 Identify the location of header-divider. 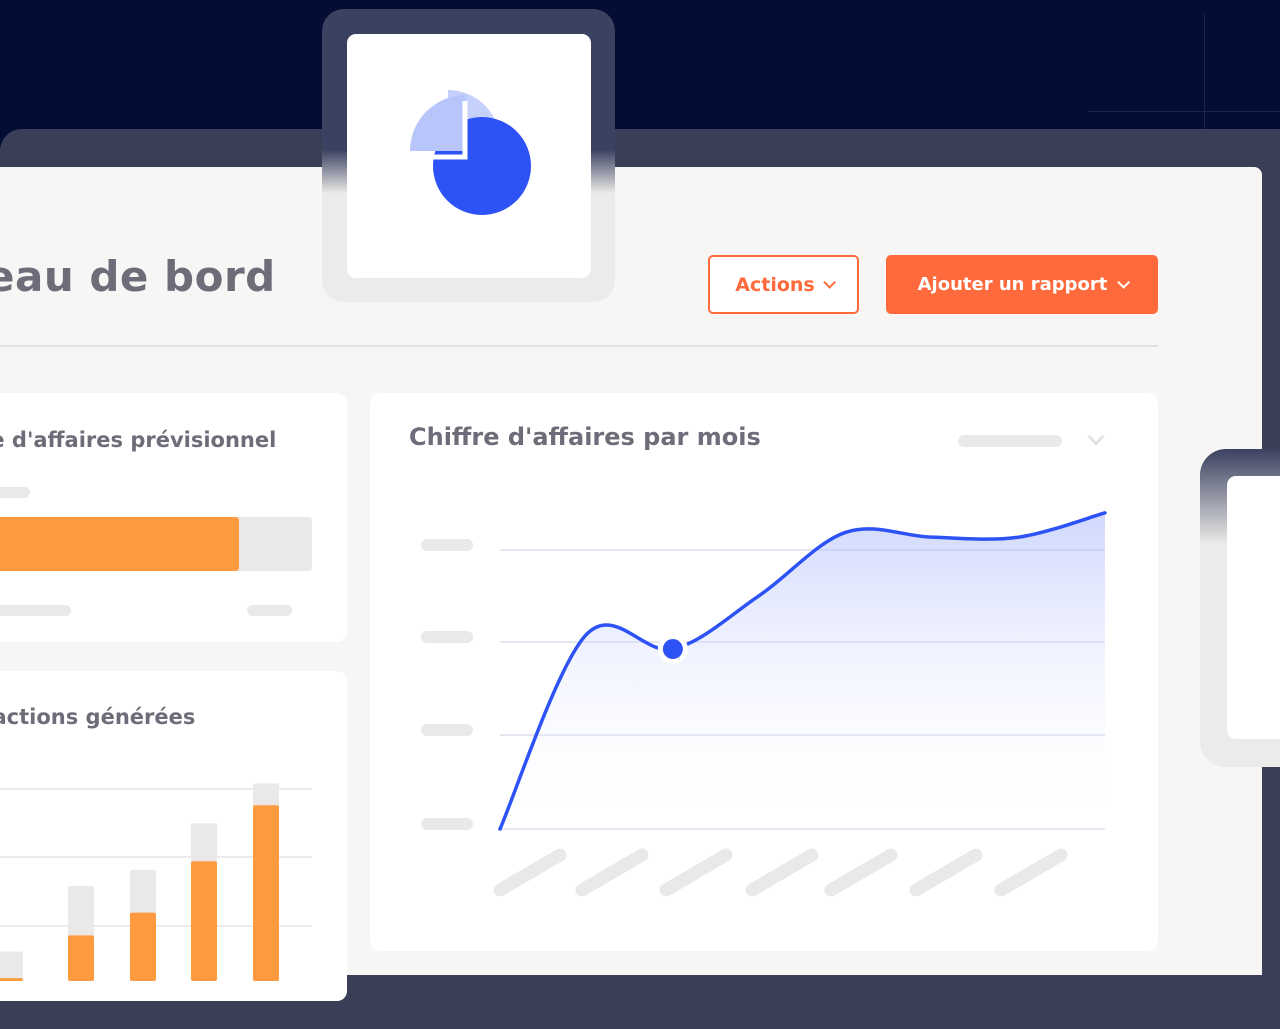
(579, 346).